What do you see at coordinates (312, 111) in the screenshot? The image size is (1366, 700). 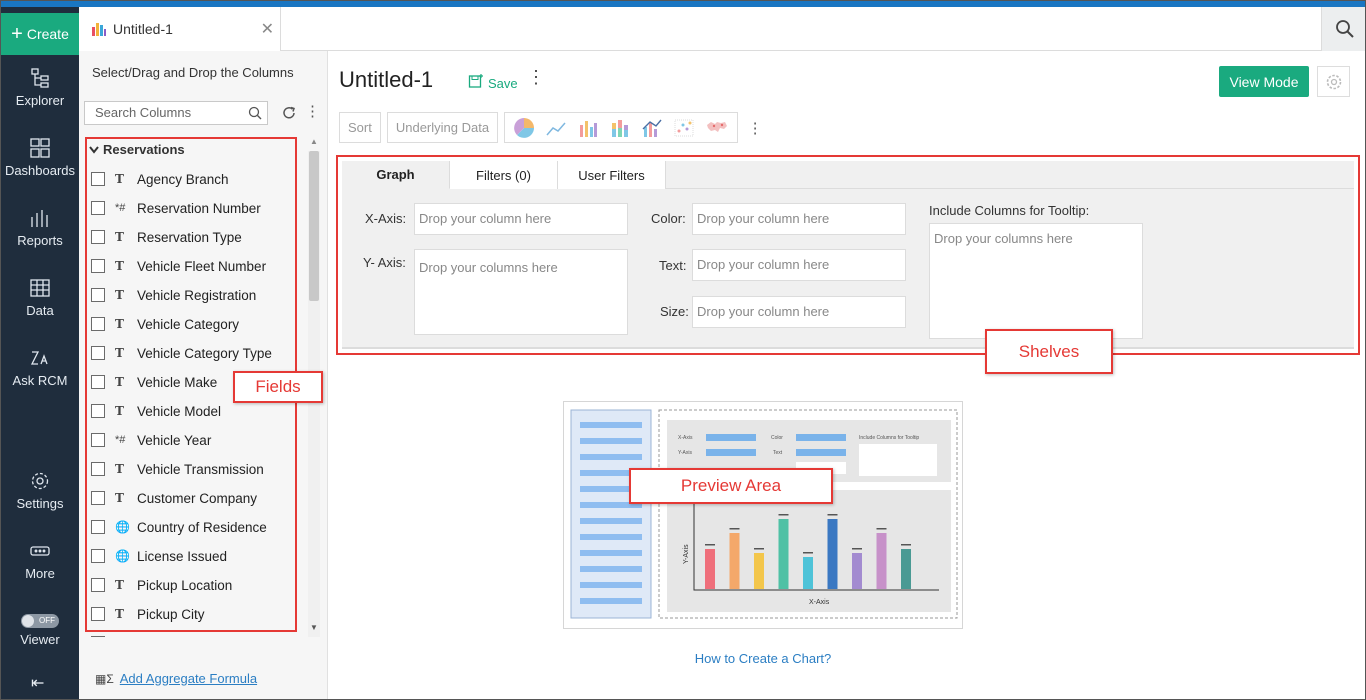 I see `columns-menu-icon: ⋮` at bounding box center [312, 111].